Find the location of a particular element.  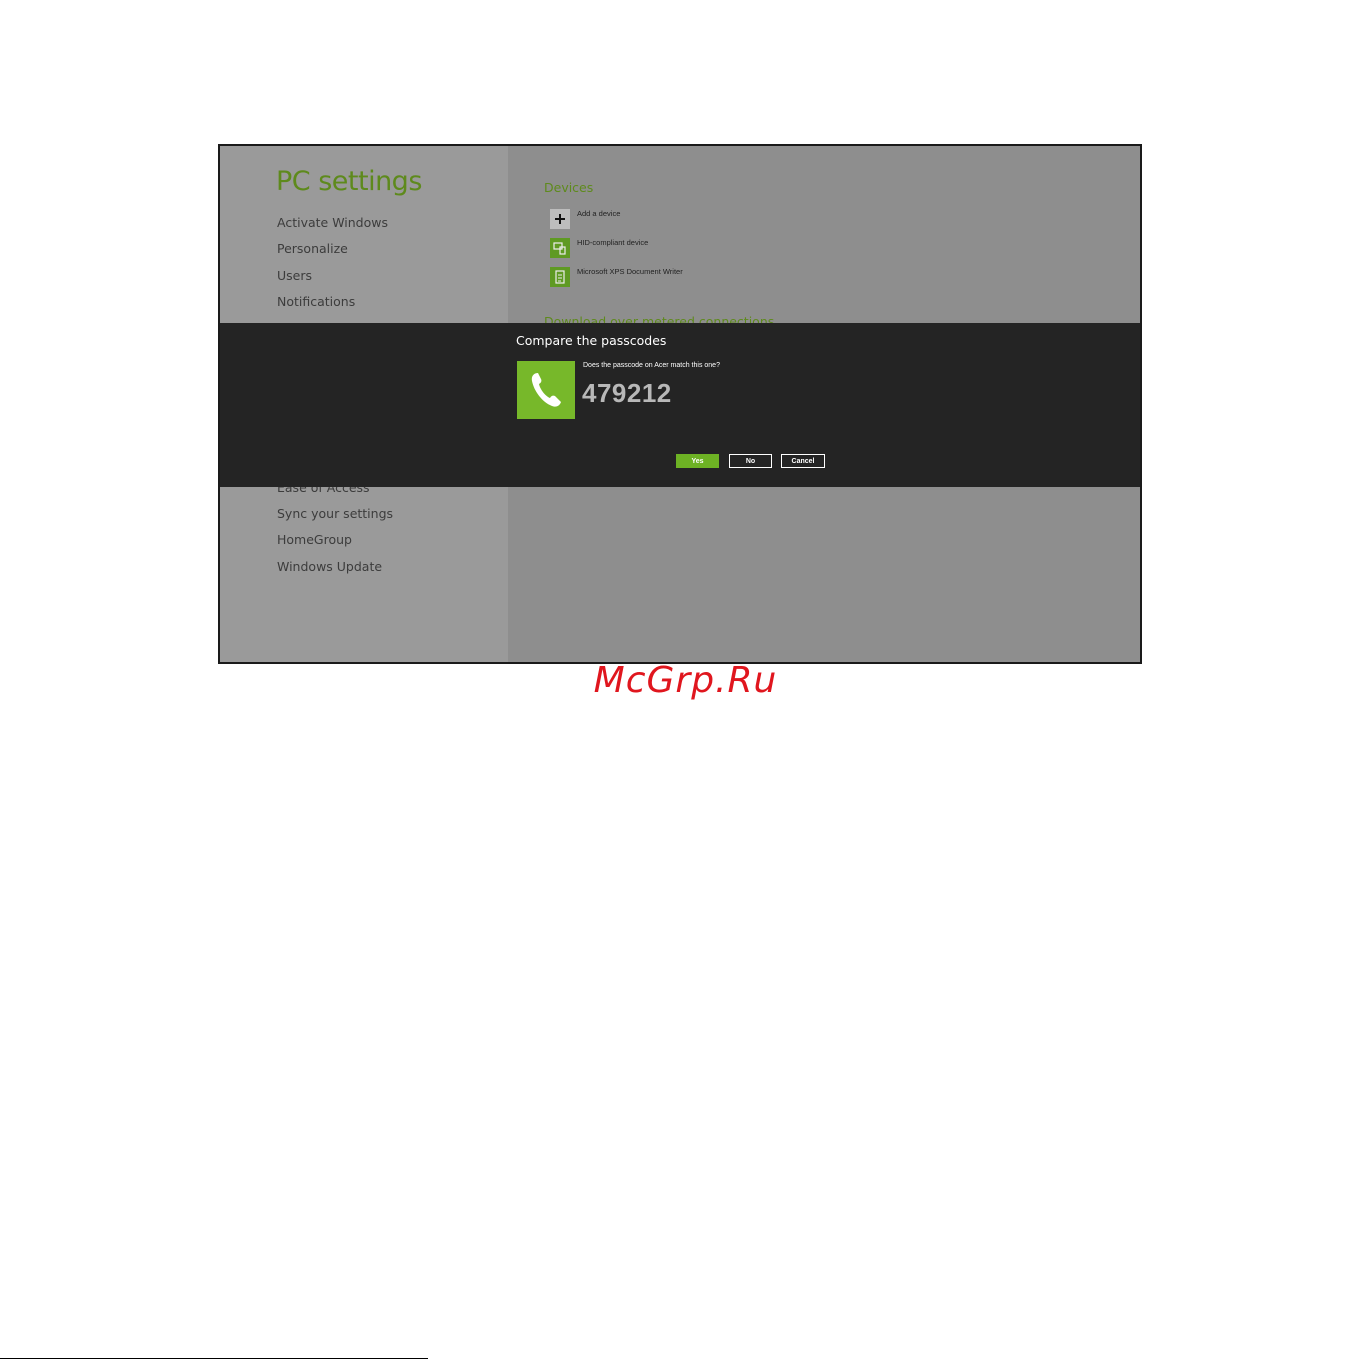

devices-heading: Devices is located at coordinates (569, 187).